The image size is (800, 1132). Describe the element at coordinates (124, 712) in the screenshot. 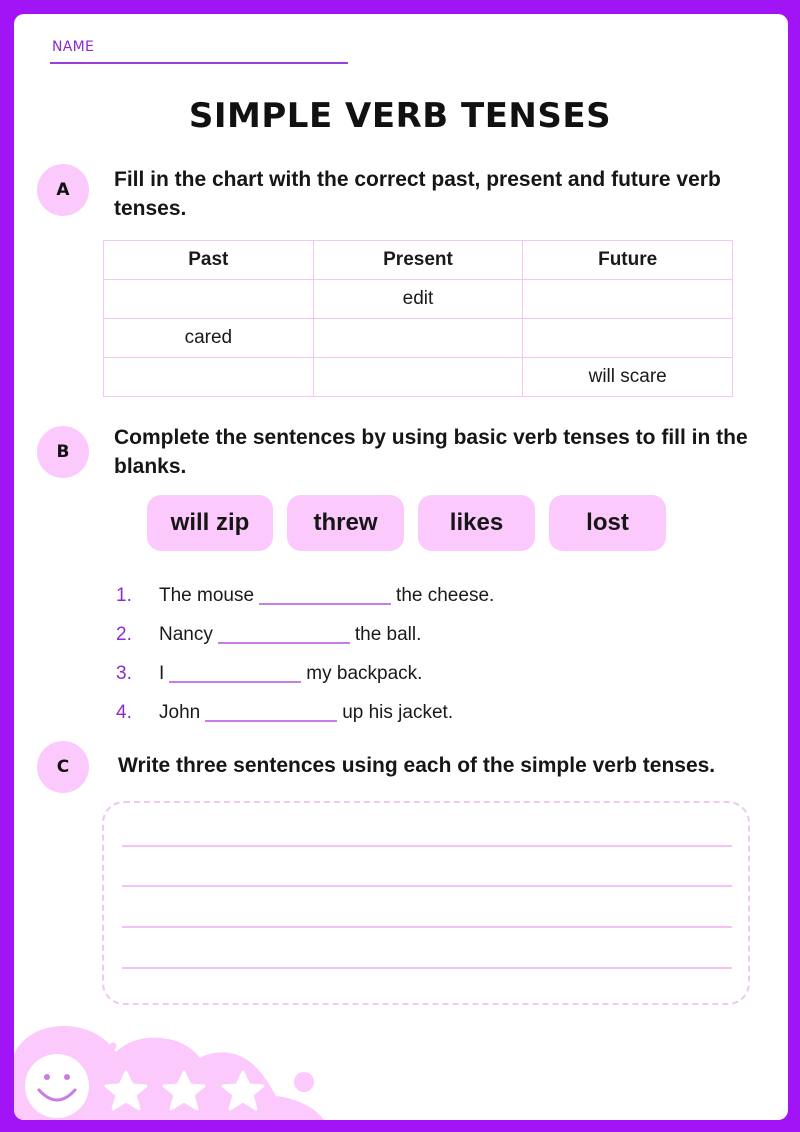

I see `sentence-number: 4.` at that location.